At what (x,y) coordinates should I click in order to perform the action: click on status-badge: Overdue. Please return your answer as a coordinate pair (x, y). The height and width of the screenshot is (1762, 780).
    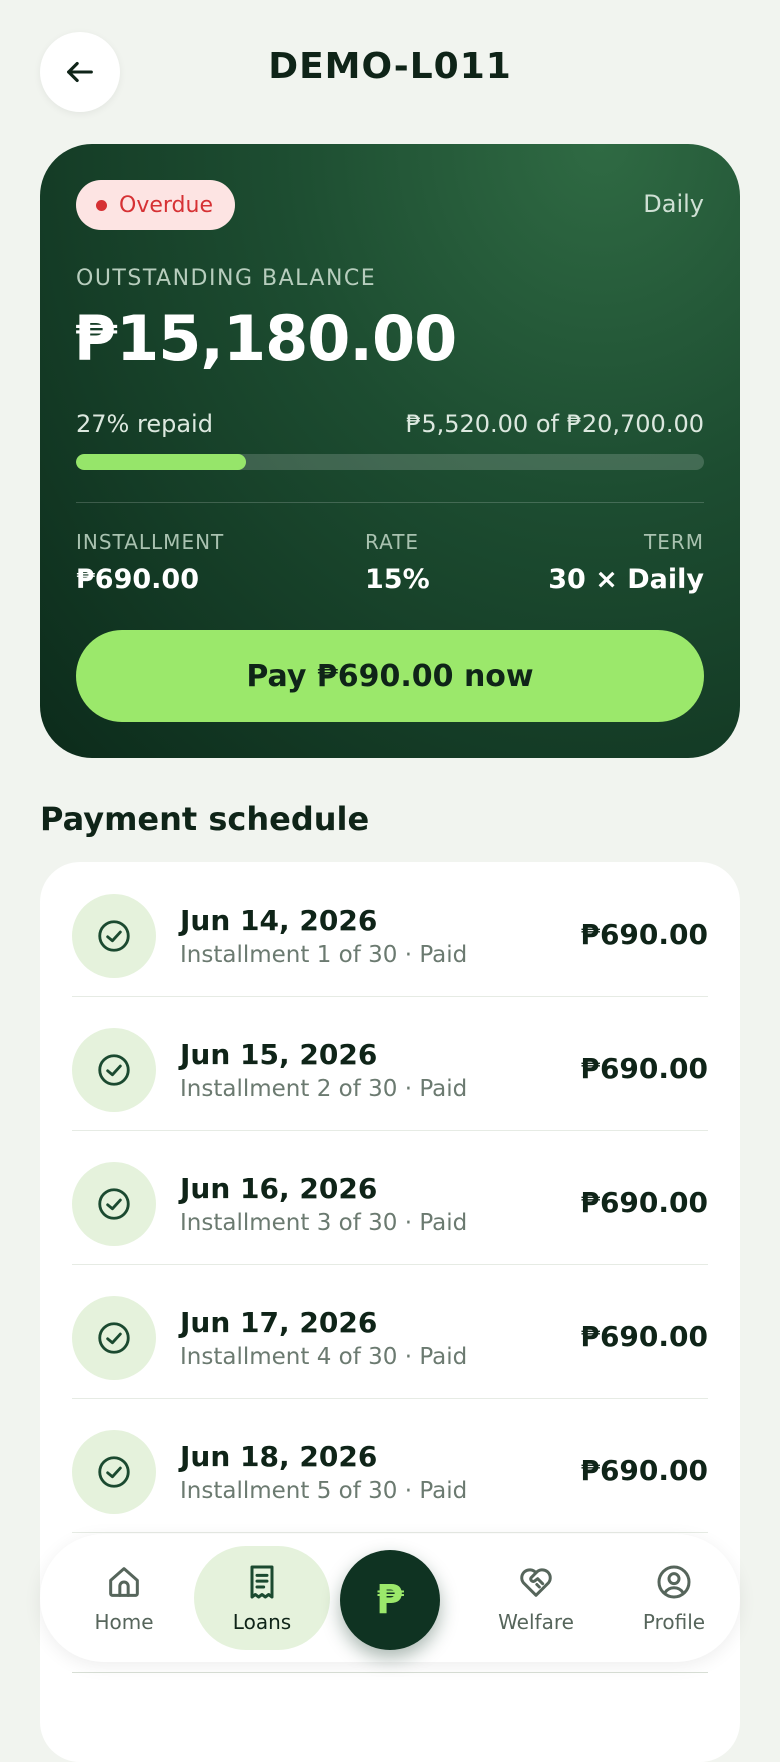
    Looking at the image, I should click on (155, 205).